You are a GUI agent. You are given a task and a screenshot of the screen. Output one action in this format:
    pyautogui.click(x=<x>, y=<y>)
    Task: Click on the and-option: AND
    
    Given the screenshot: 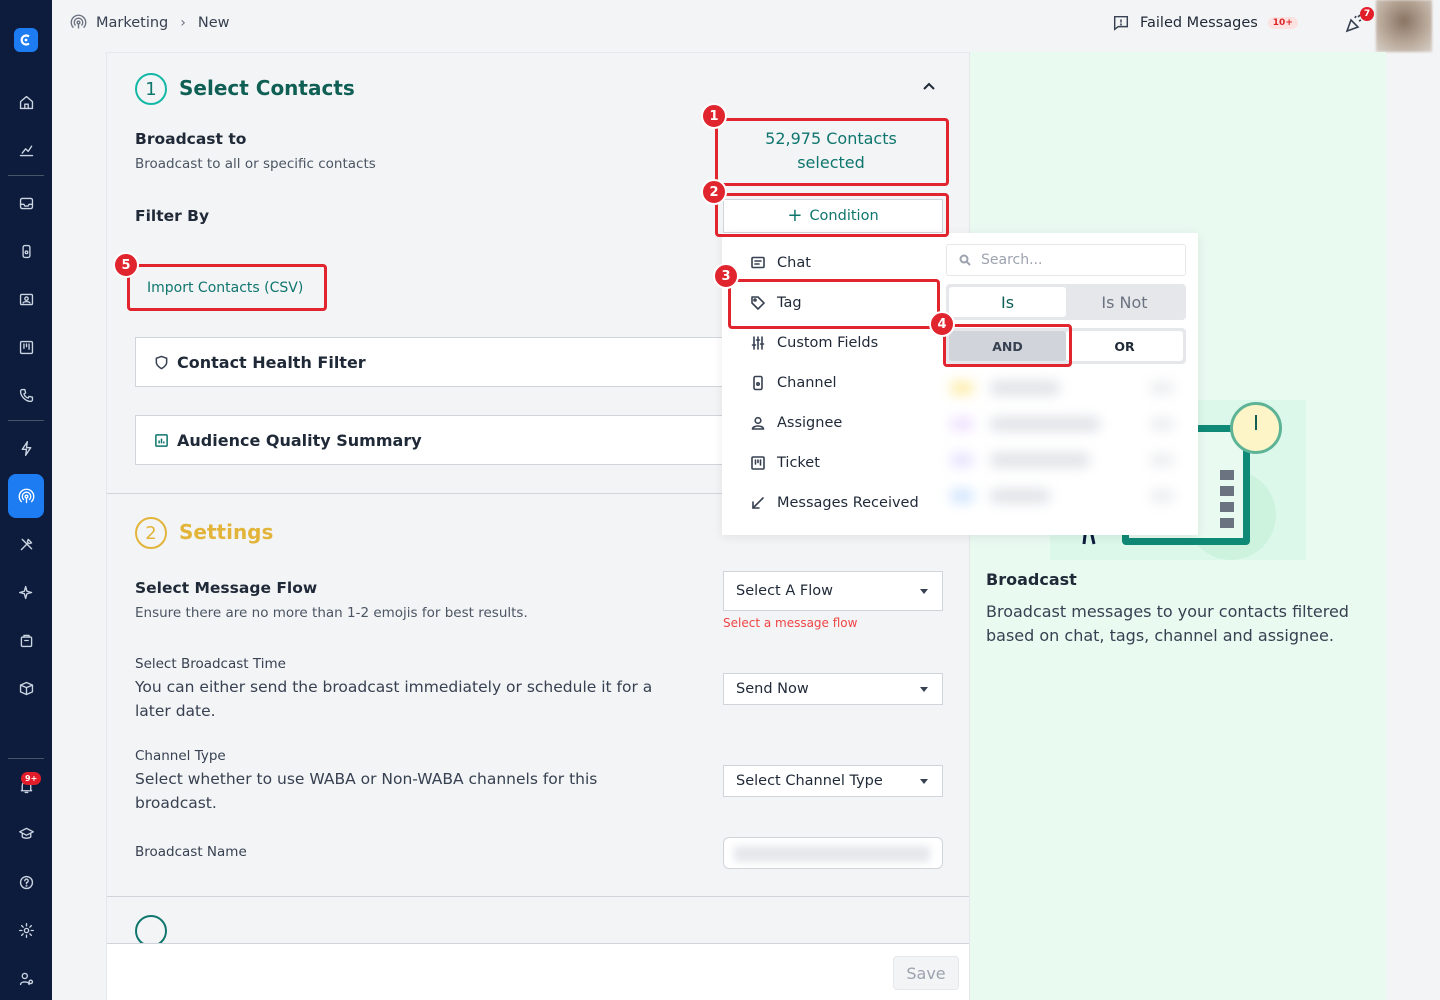 What is the action you would take?
    pyautogui.click(x=1007, y=346)
    